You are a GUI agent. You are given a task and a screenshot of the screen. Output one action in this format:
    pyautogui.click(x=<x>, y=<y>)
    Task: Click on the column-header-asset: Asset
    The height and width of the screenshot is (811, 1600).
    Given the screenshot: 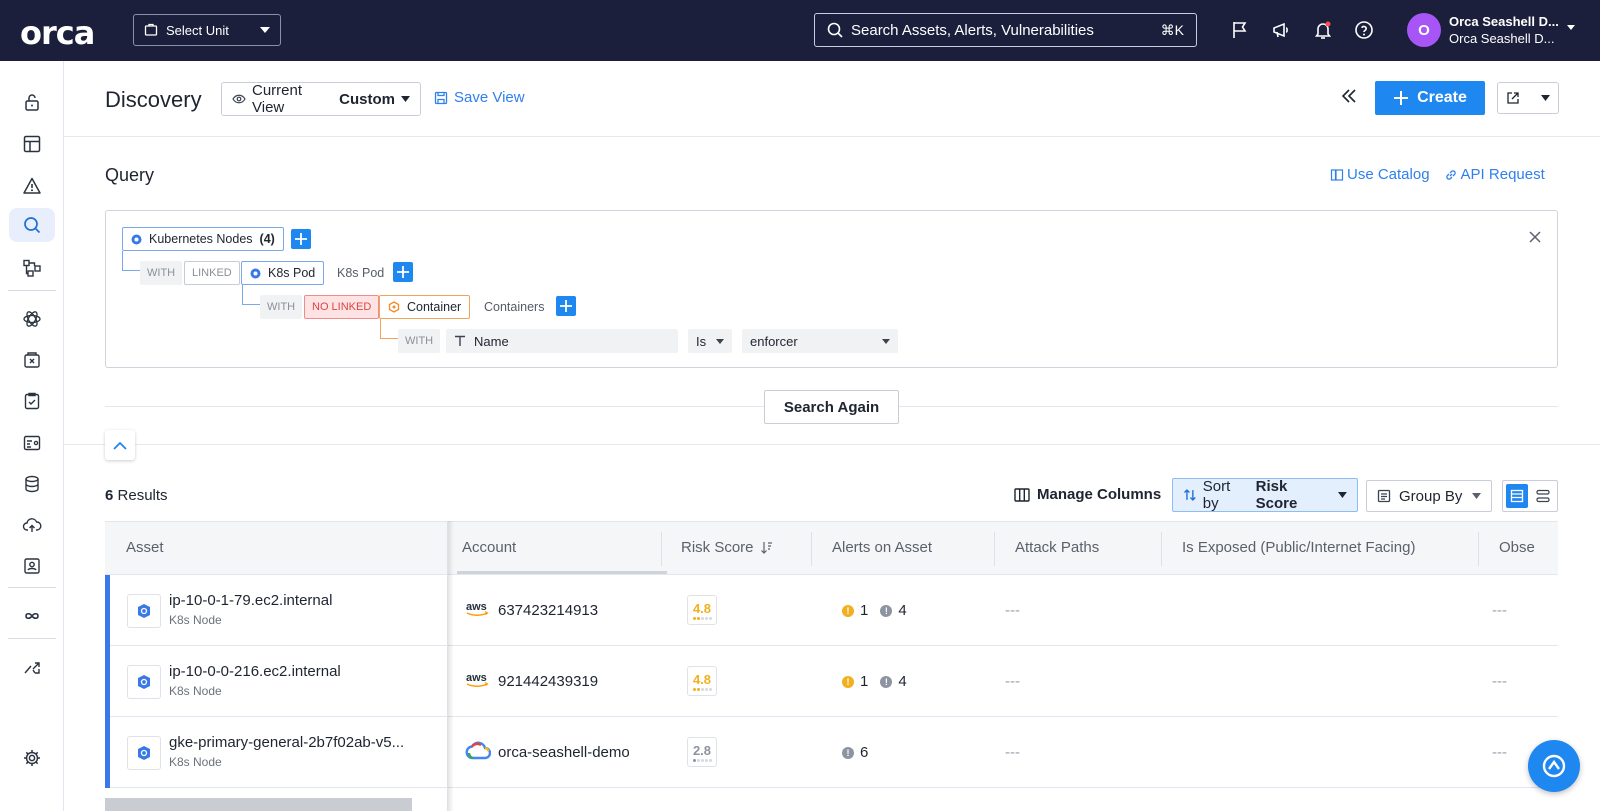 What is the action you would take?
    pyautogui.click(x=145, y=547)
    